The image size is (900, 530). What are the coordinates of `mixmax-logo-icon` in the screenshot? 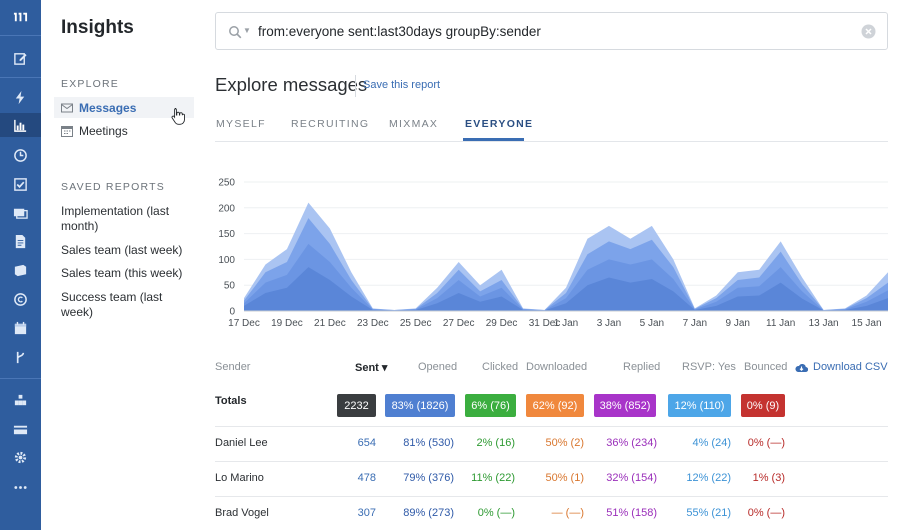 It's located at (20, 16).